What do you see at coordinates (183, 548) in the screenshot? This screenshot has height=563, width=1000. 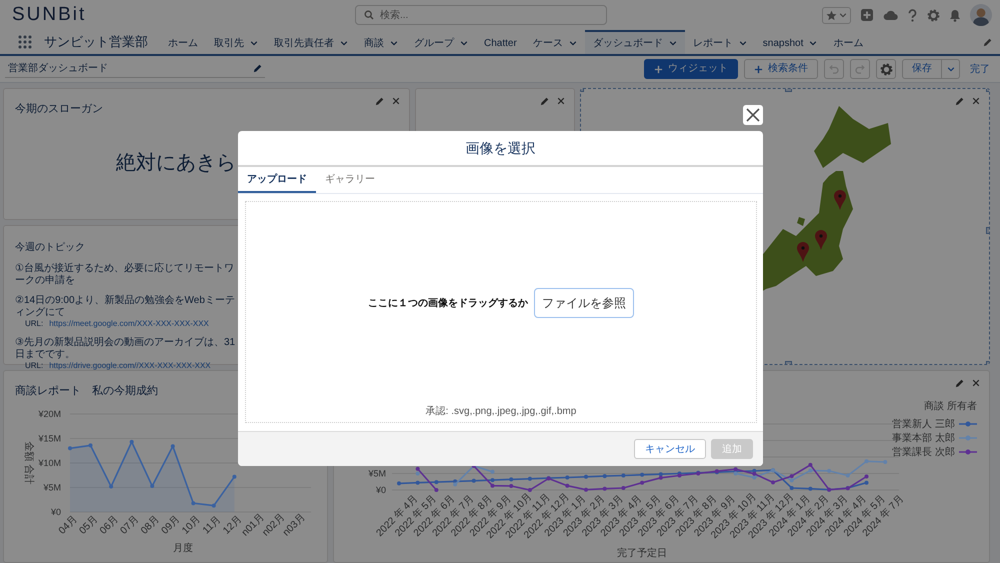 I see `axis-title: 月度` at bounding box center [183, 548].